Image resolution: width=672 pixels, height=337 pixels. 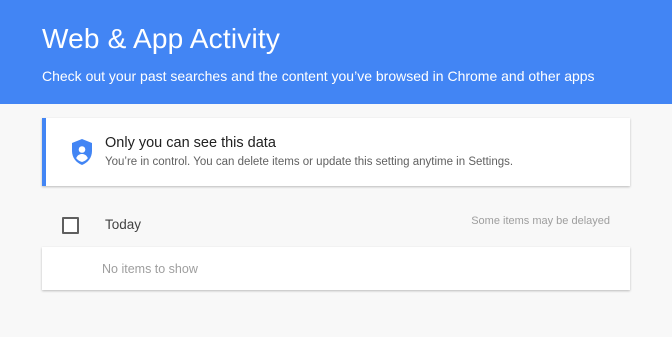 What do you see at coordinates (190, 143) in the screenshot?
I see `privacy-notice-title: Only you can see this data` at bounding box center [190, 143].